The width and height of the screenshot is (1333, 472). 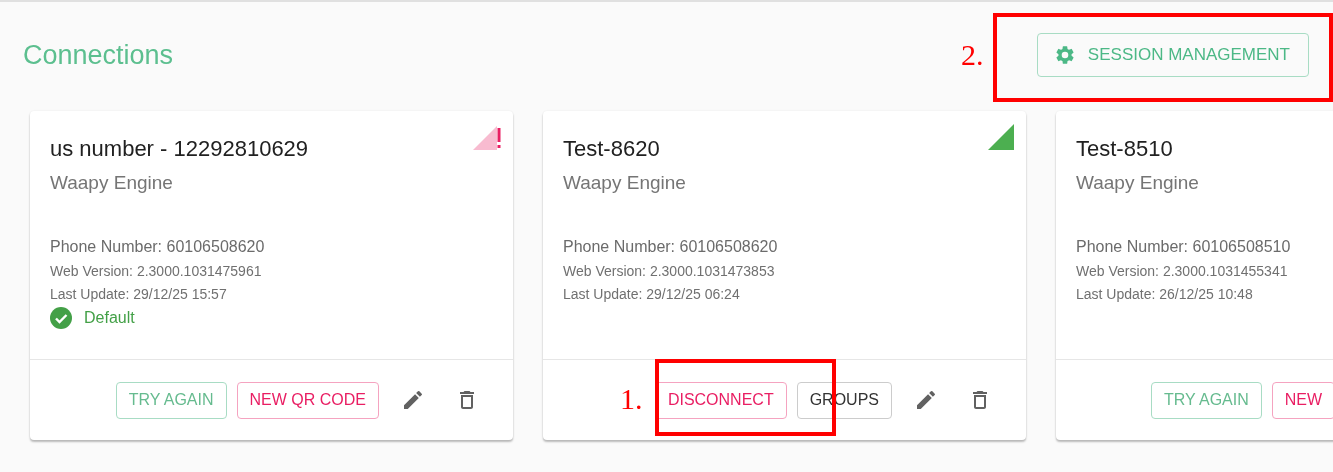 I want to click on step-number: 2., so click(x=972, y=55).